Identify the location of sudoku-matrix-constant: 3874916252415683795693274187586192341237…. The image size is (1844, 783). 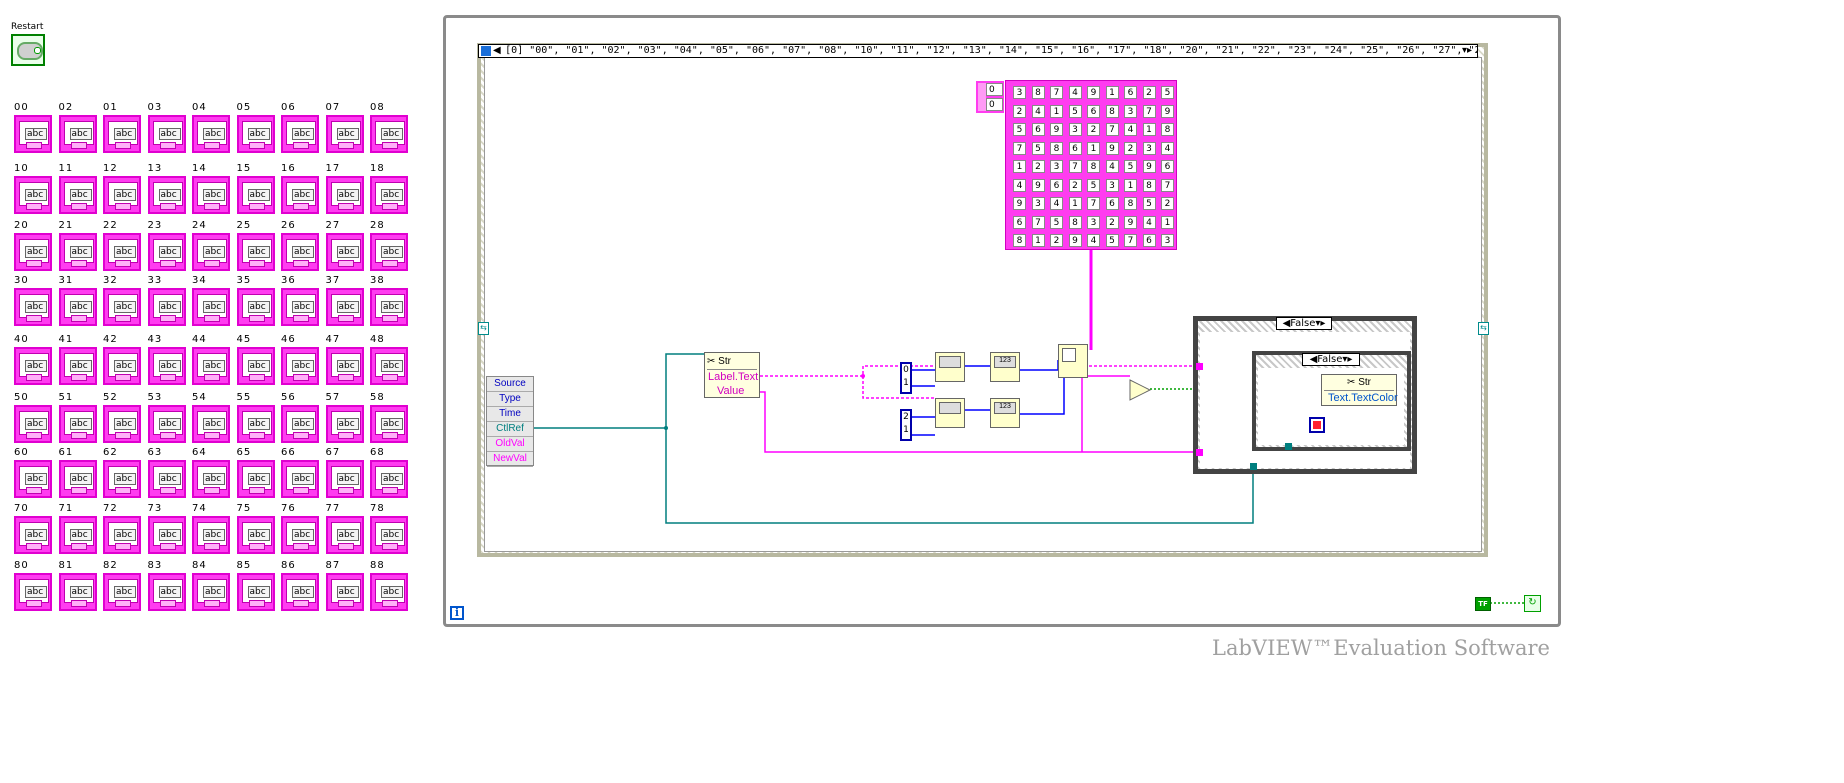
(1091, 165).